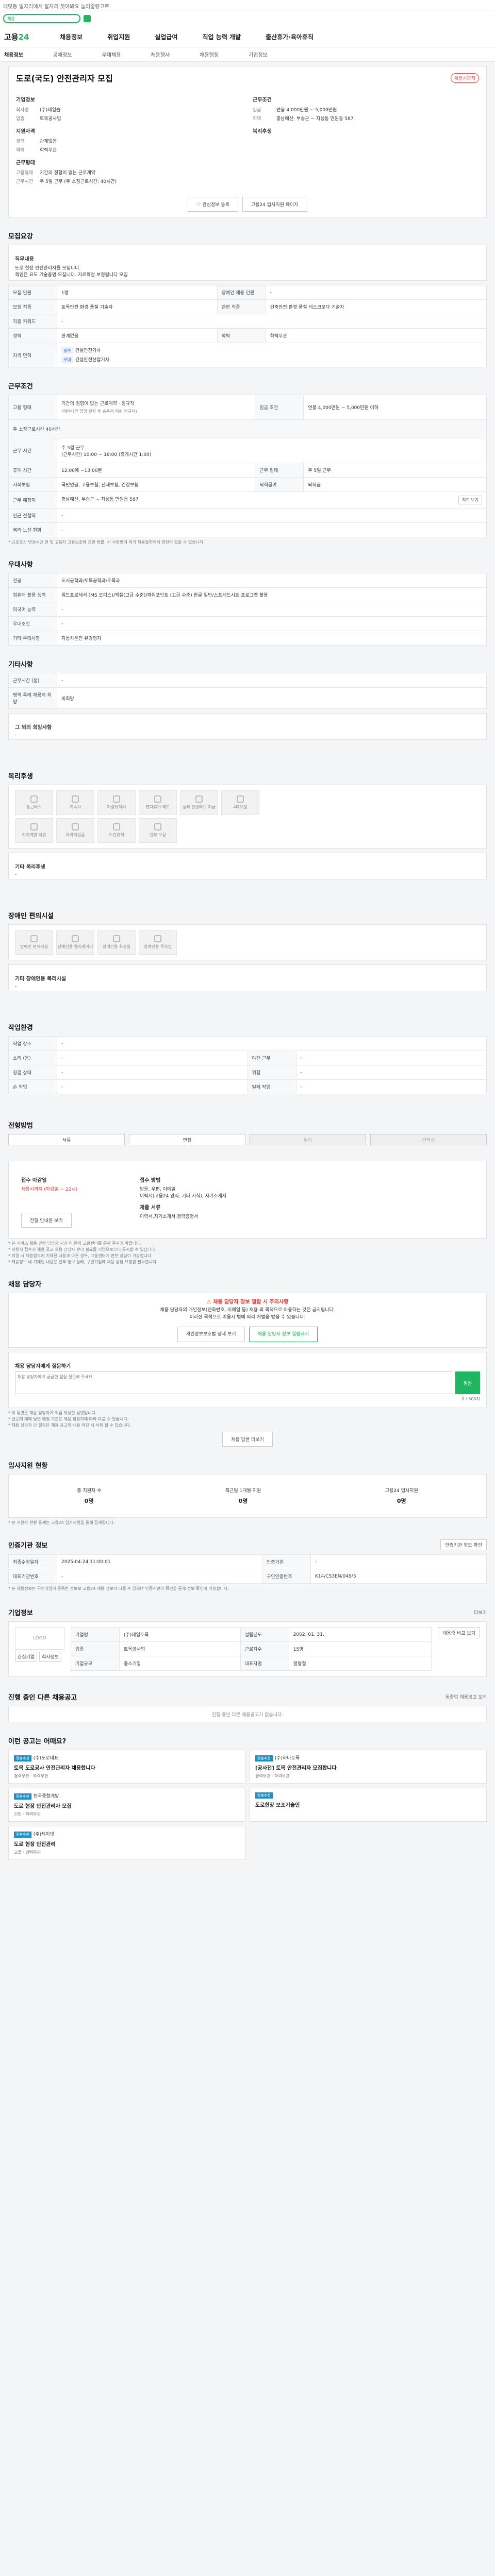 The height and width of the screenshot is (2576, 495). Describe the element at coordinates (369, 1805) in the screenshot. I see `recommend-card: 맞춤추천 도로현장 보조기술인` at that location.